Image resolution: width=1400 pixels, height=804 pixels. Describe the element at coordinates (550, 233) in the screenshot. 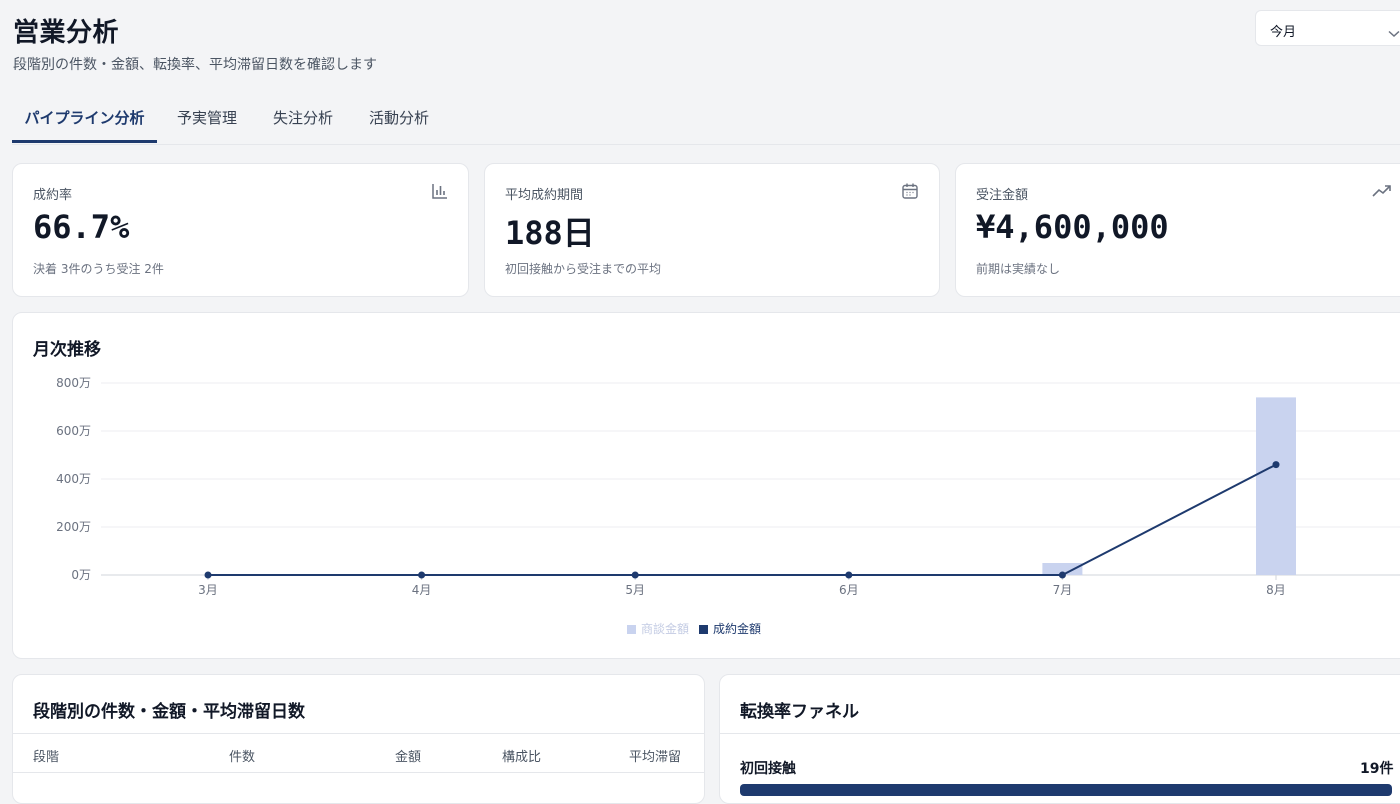

I see `kpi-value: 188日` at that location.